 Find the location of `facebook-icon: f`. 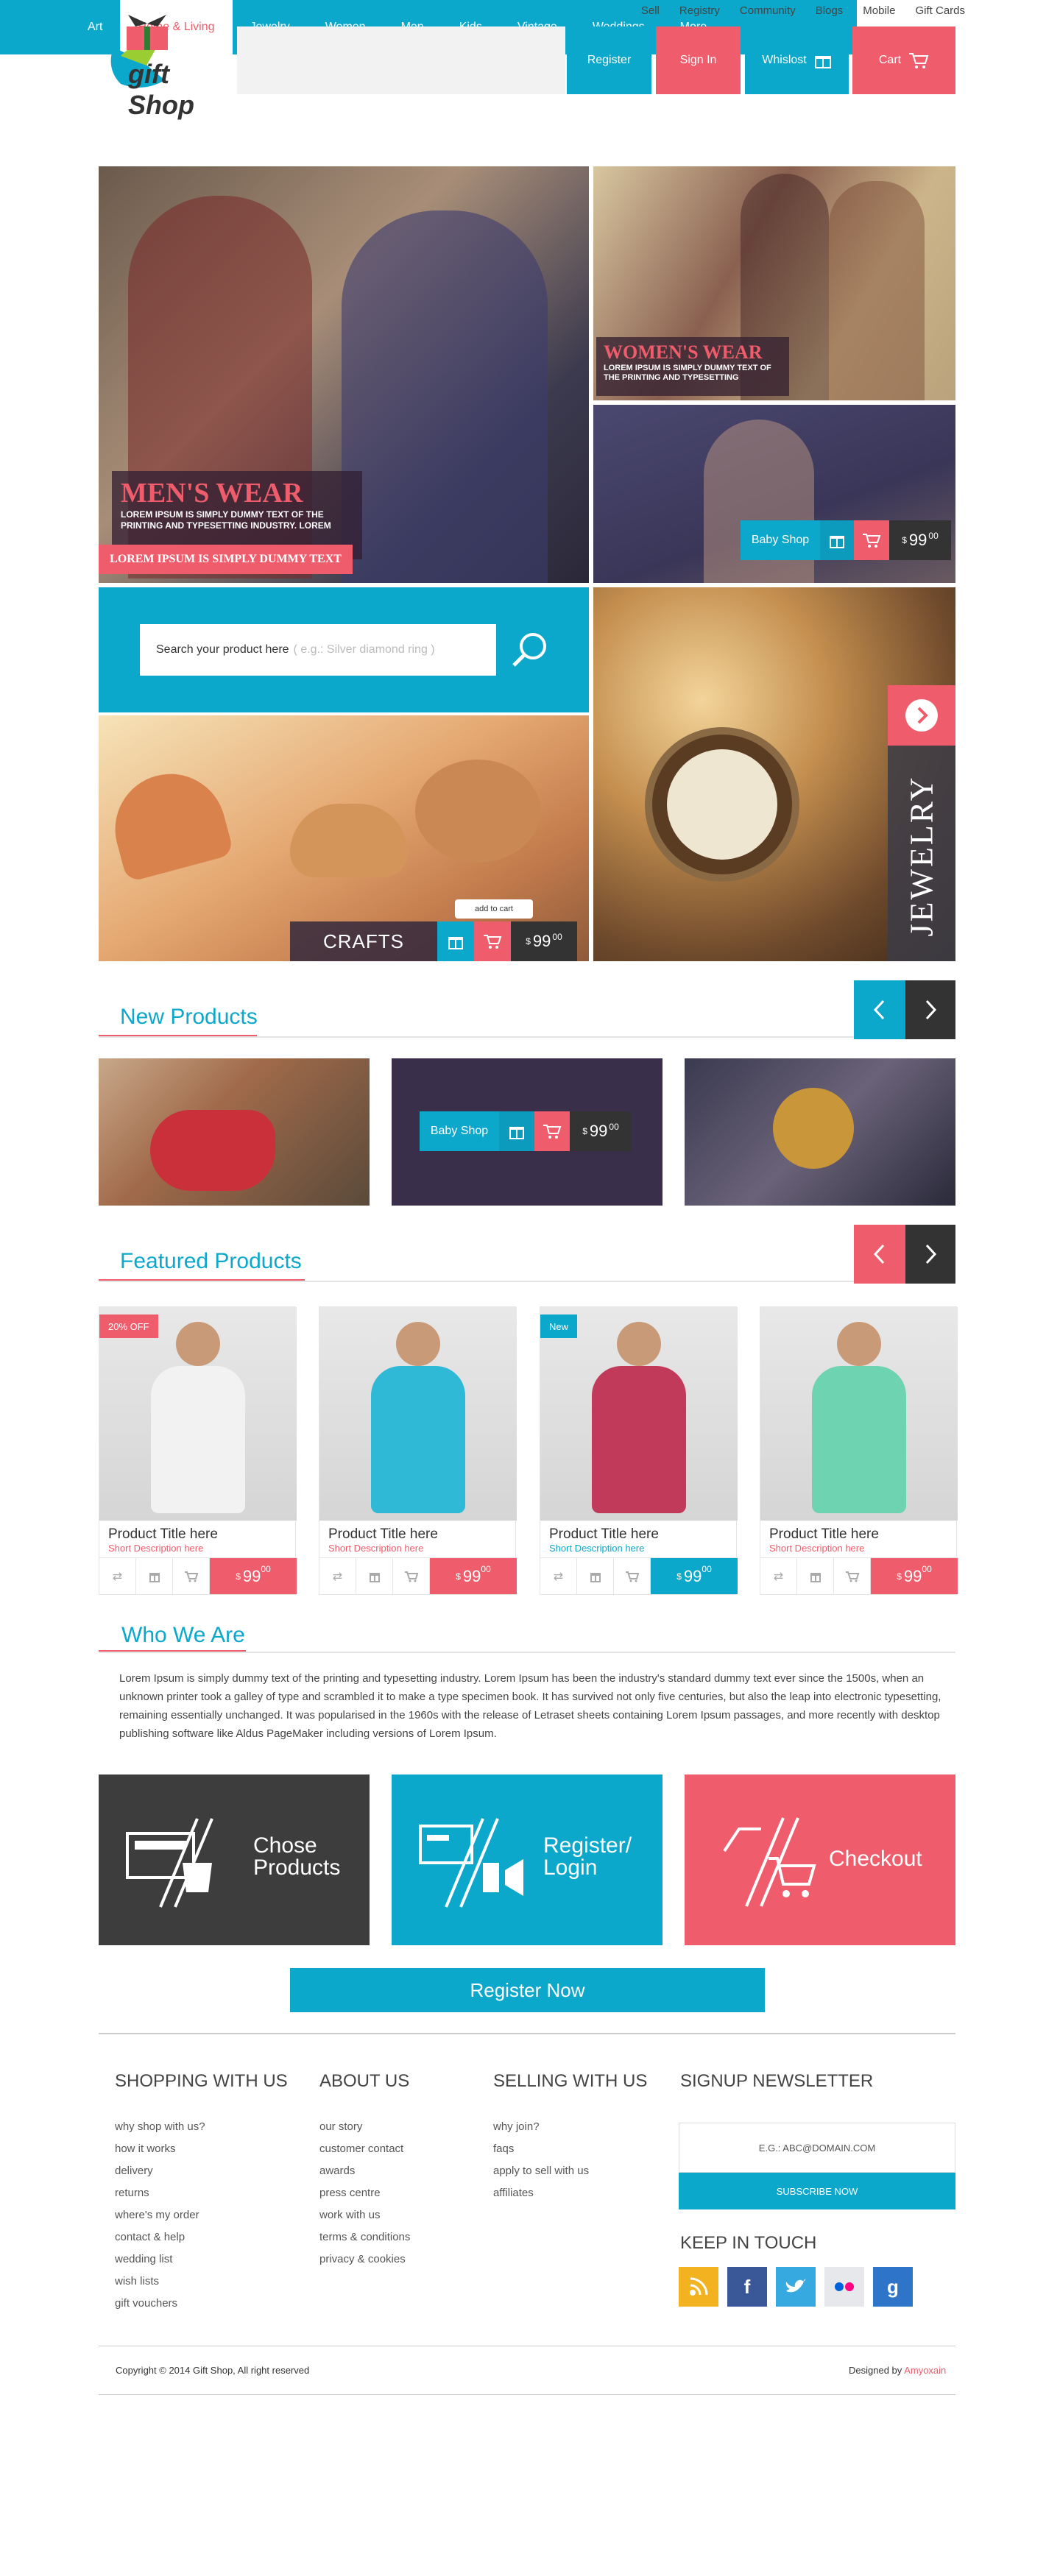

facebook-icon: f is located at coordinates (747, 2287).